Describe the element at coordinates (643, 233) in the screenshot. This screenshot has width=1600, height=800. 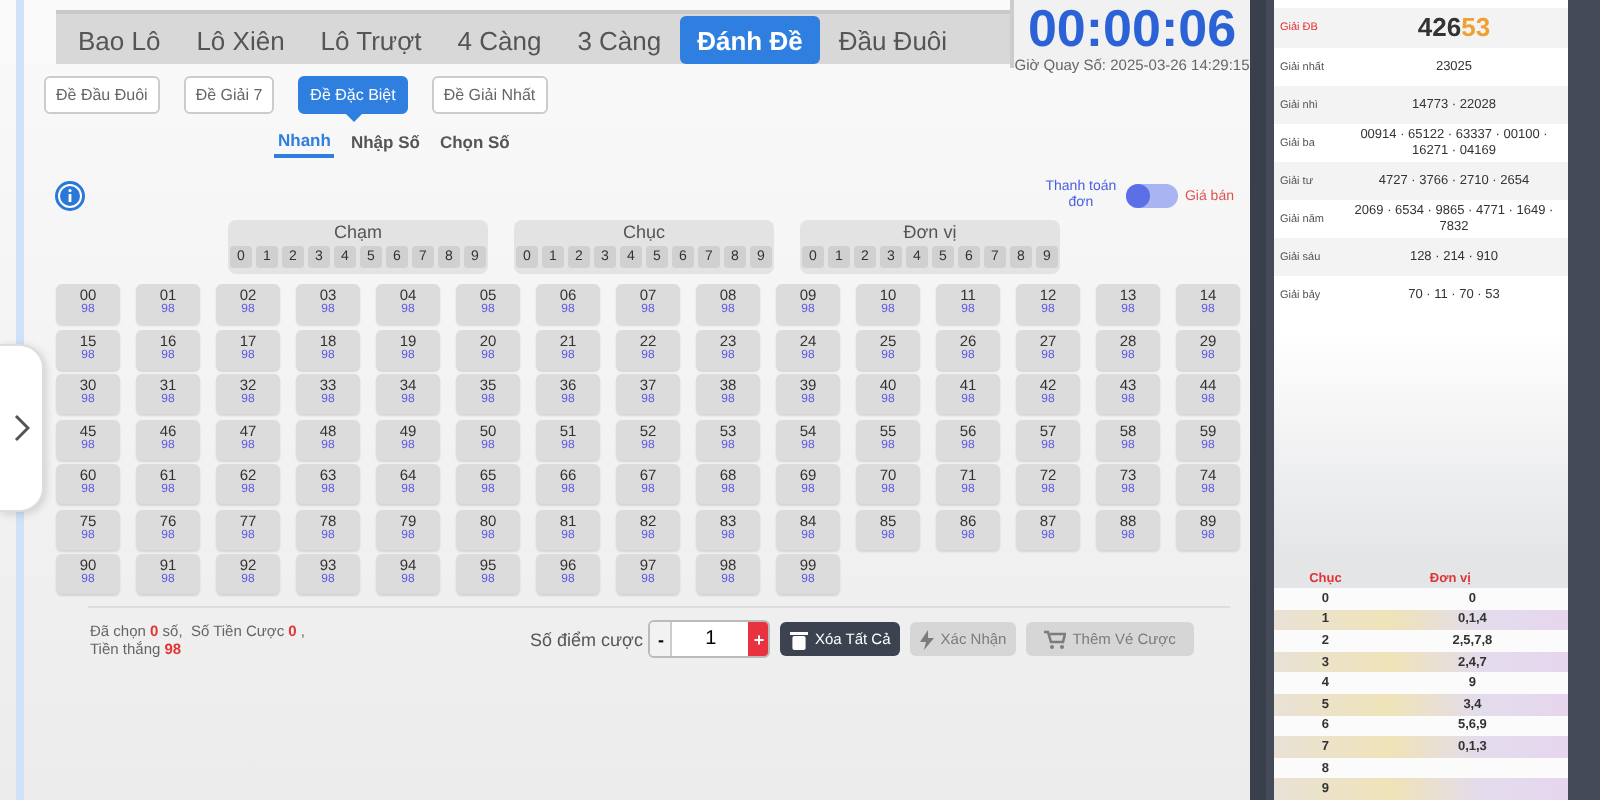
I see `group-title: Chục` at that location.